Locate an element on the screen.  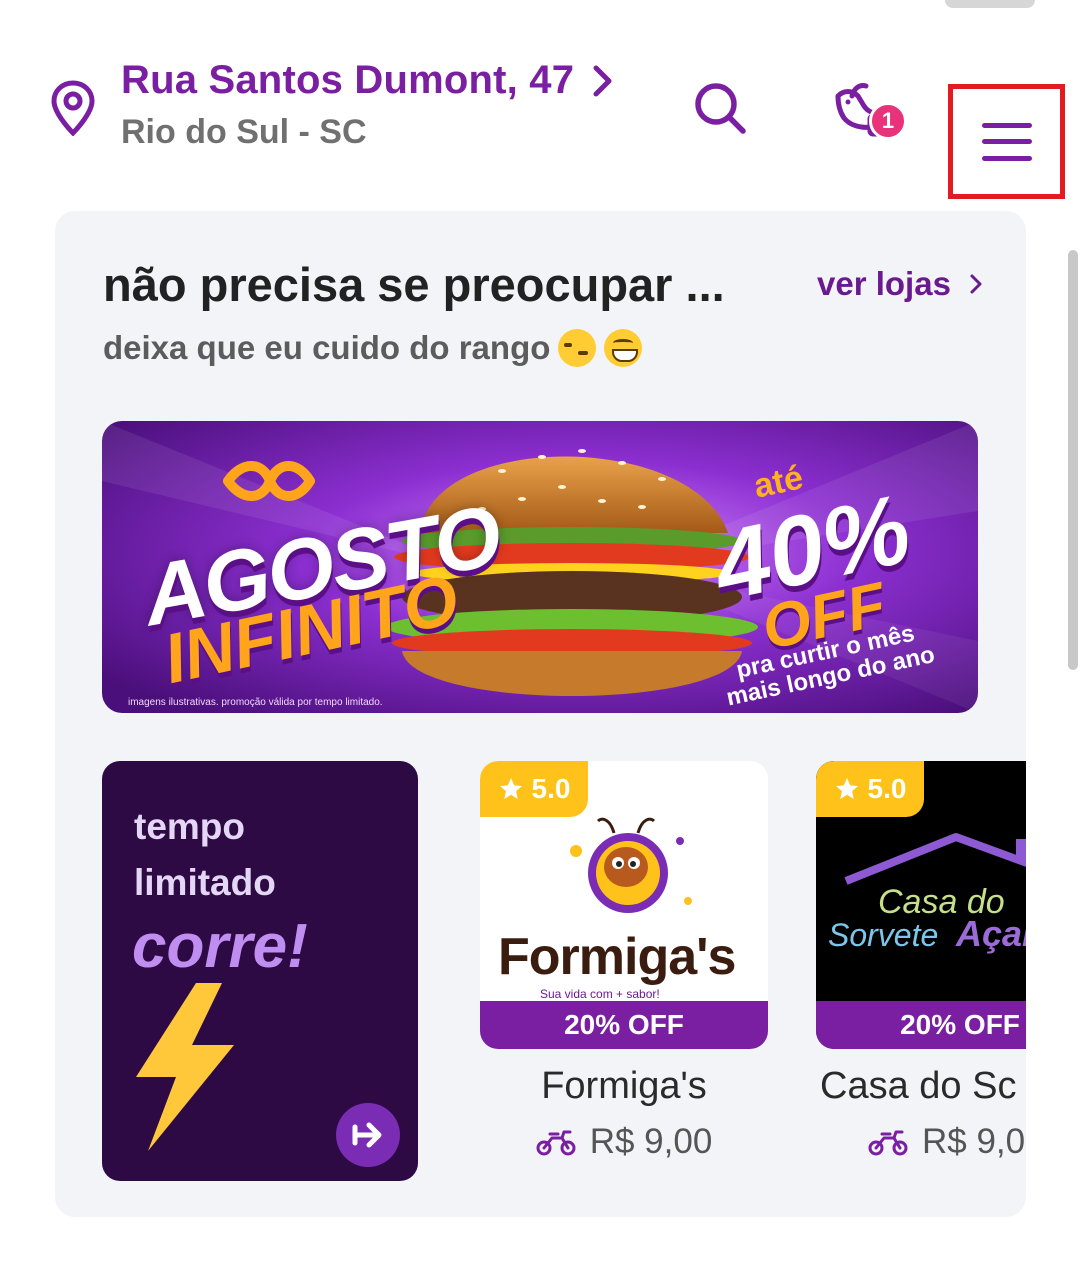
store-logo-formigas: Formiga's Sua vida com + sabor! is located at coordinates (624, 911).